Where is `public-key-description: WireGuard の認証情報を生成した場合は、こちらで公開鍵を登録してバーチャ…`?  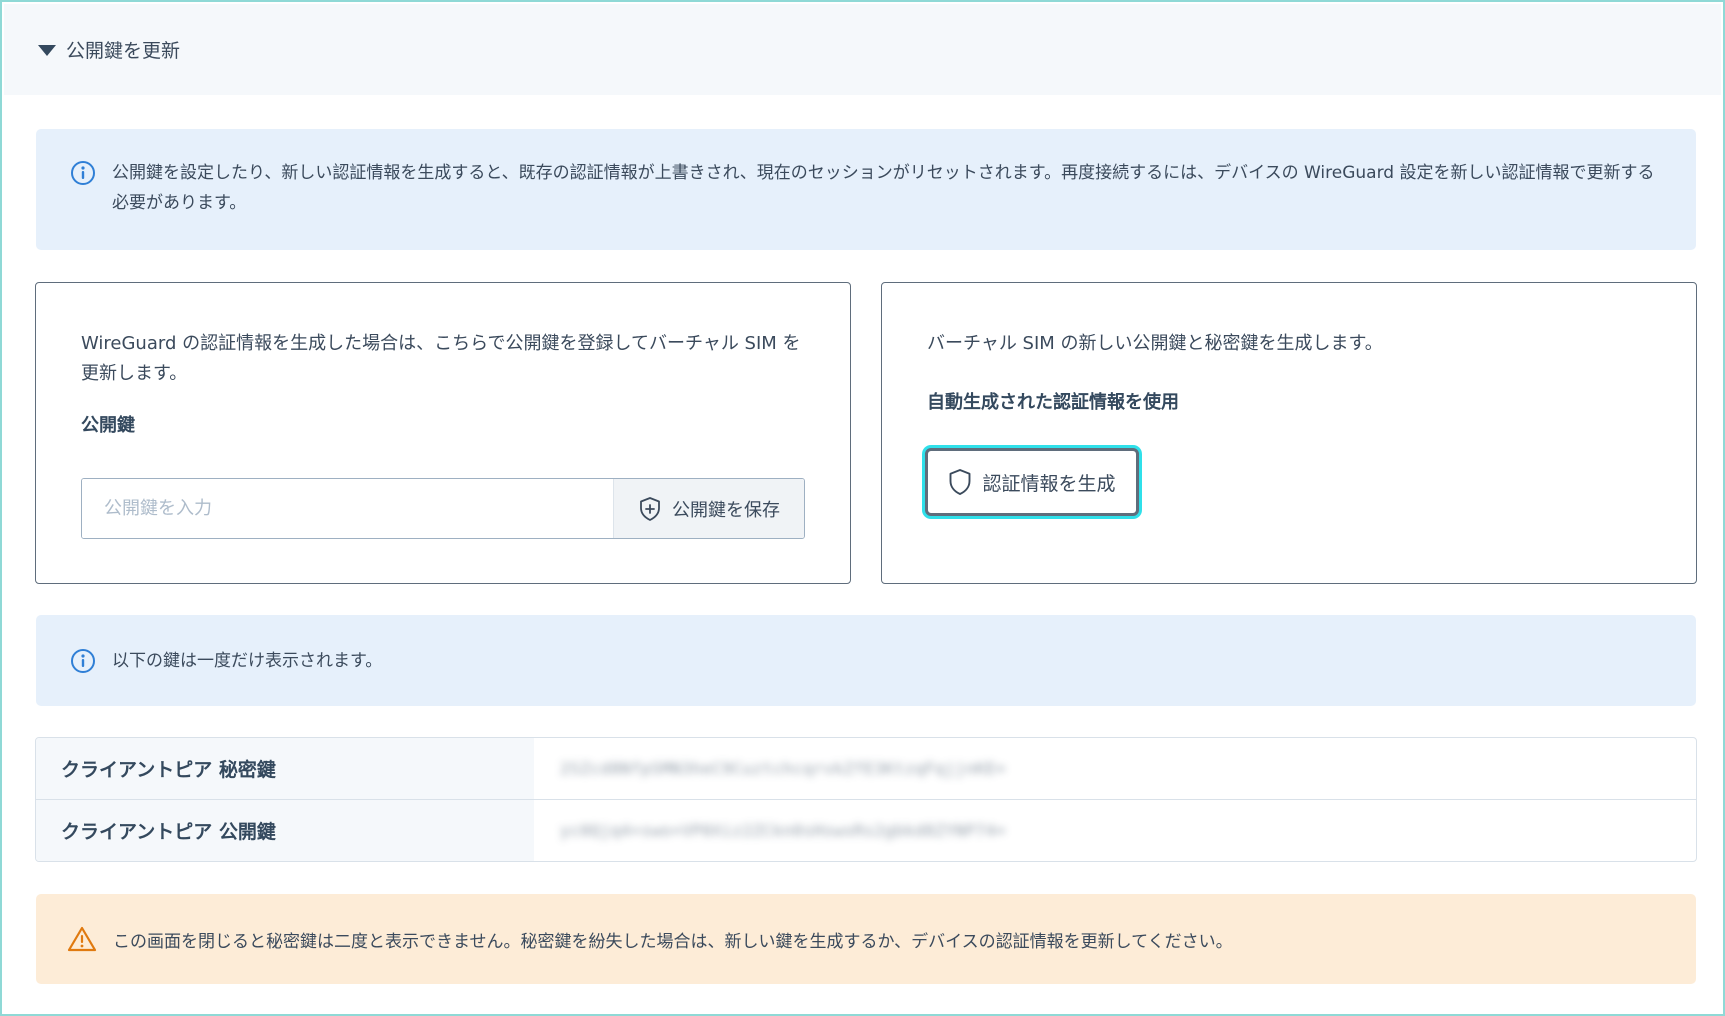 public-key-description: WireGuard の認証情報を生成した場合は、こちらで公開鍵を登録してバーチャ… is located at coordinates (441, 358).